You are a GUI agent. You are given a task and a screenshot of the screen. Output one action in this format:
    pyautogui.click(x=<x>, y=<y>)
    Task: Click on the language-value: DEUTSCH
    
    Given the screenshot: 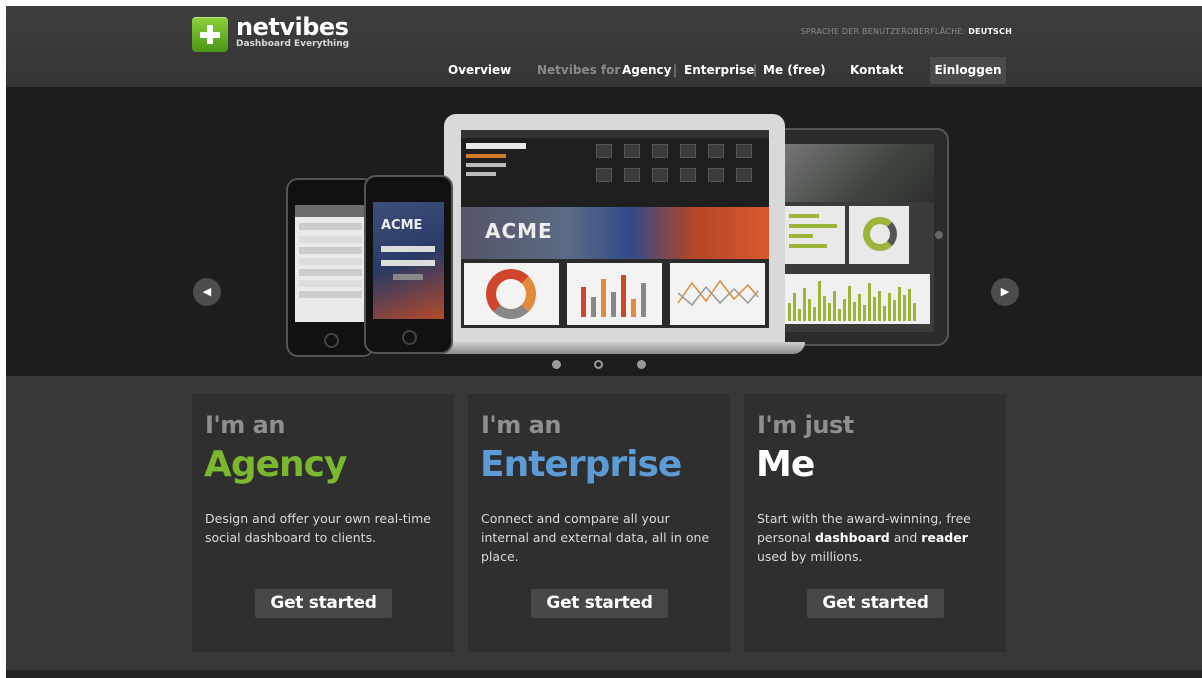 What is the action you would take?
    pyautogui.click(x=990, y=31)
    